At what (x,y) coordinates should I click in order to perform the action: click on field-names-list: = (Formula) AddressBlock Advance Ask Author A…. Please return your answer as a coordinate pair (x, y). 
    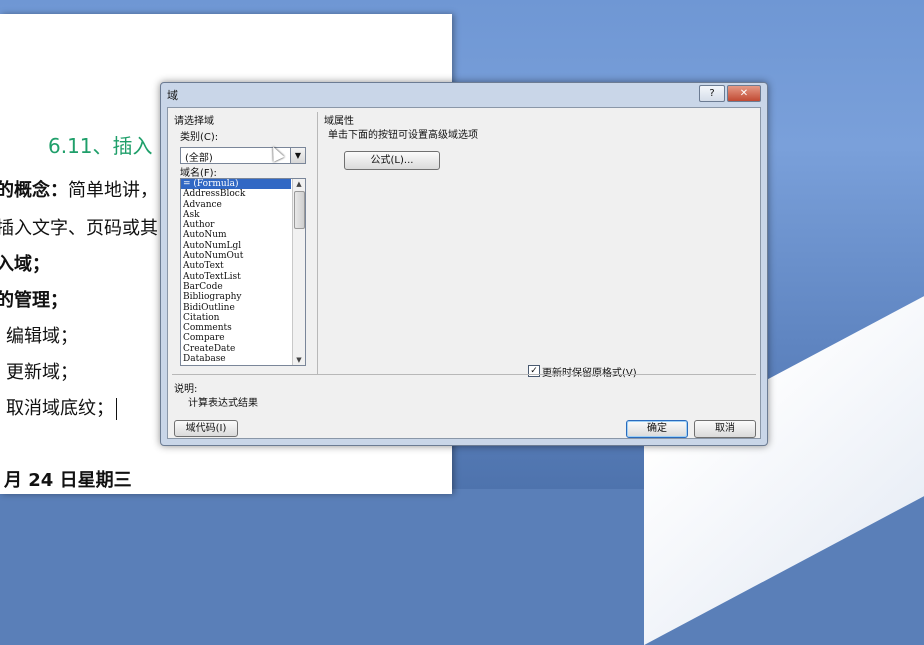
    Looking at the image, I should click on (243, 272).